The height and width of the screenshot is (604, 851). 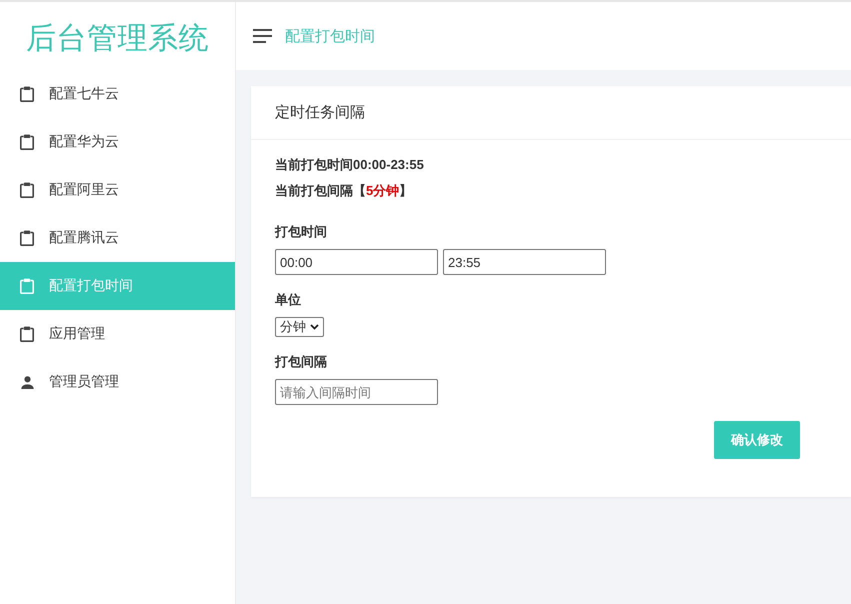 What do you see at coordinates (320, 112) in the screenshot?
I see `card-title: 定时任务间隔` at bounding box center [320, 112].